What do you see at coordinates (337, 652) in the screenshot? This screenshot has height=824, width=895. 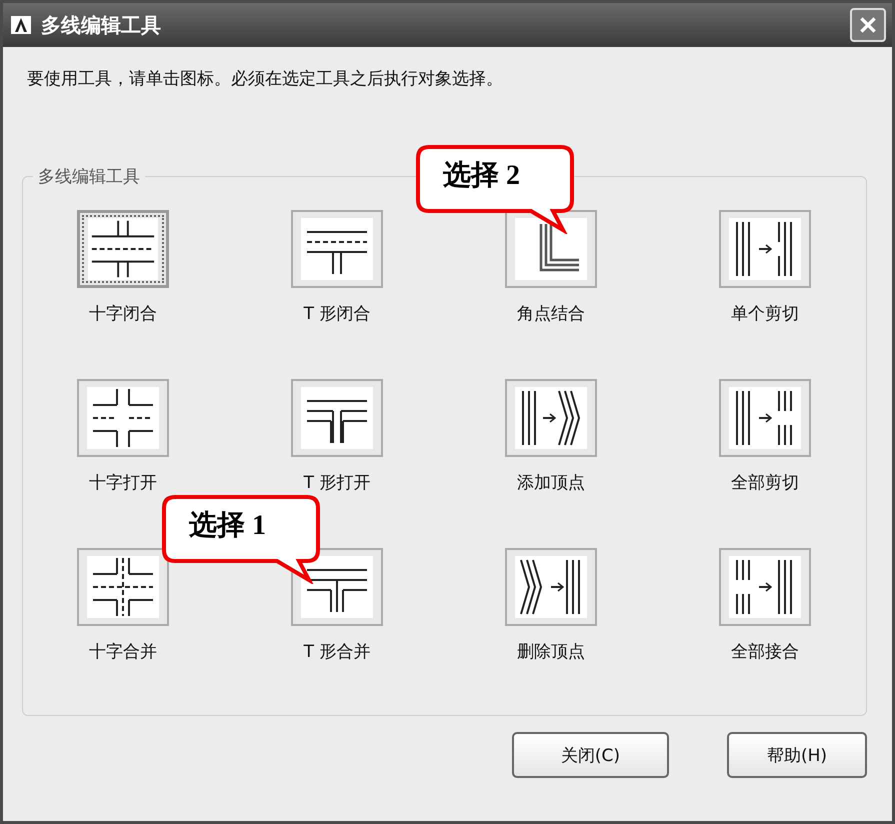 I see `tool-label: T 形合并` at bounding box center [337, 652].